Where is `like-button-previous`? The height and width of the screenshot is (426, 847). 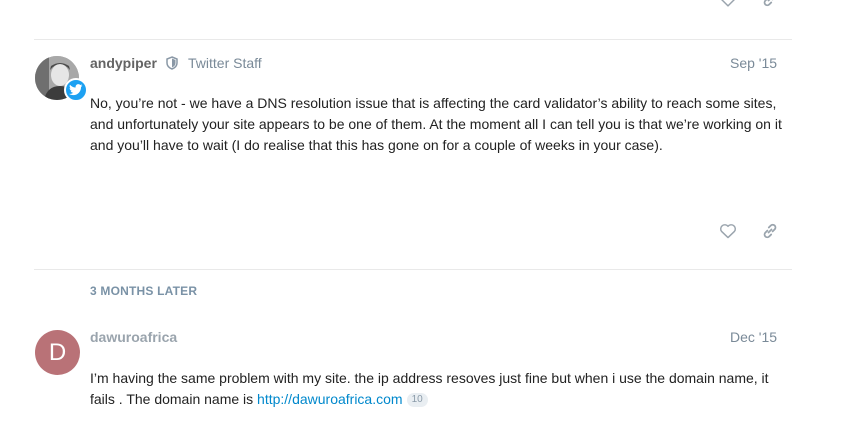 like-button-previous is located at coordinates (728, 5).